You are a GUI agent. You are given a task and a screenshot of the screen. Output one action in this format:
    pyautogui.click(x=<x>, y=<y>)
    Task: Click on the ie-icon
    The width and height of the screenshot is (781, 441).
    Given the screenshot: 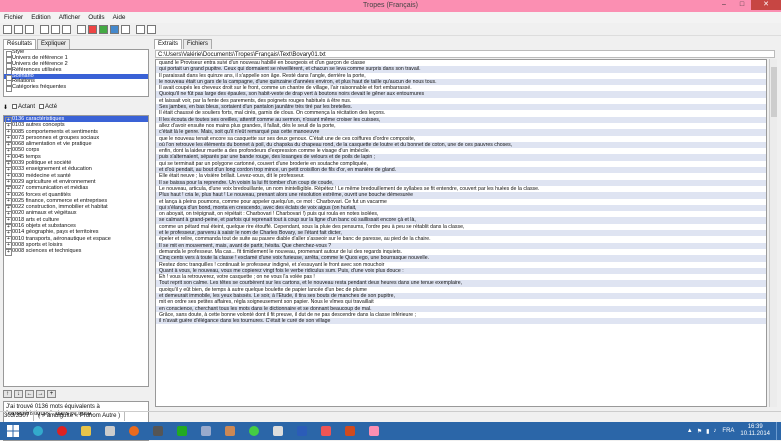 What is the action you would take?
    pyautogui.click(x=38, y=431)
    